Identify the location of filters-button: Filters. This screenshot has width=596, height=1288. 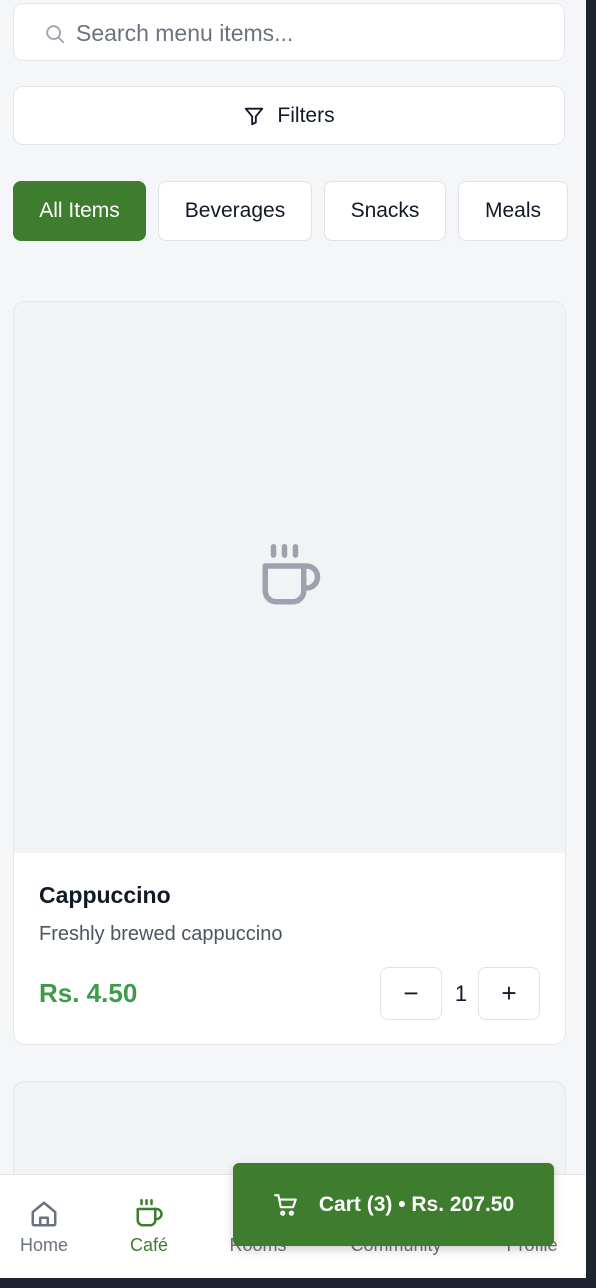
(289, 115).